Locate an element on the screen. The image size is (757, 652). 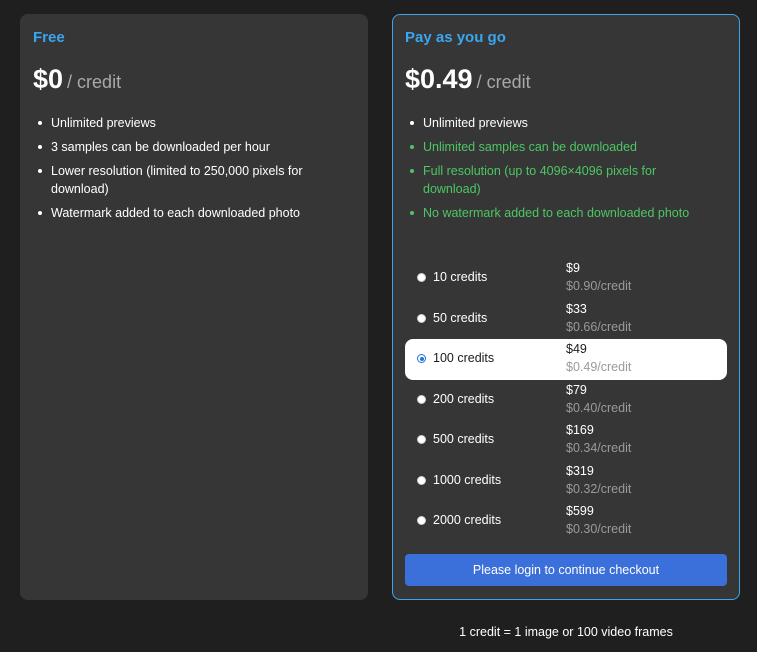
credit-option-price: $49 is located at coordinates (576, 349).